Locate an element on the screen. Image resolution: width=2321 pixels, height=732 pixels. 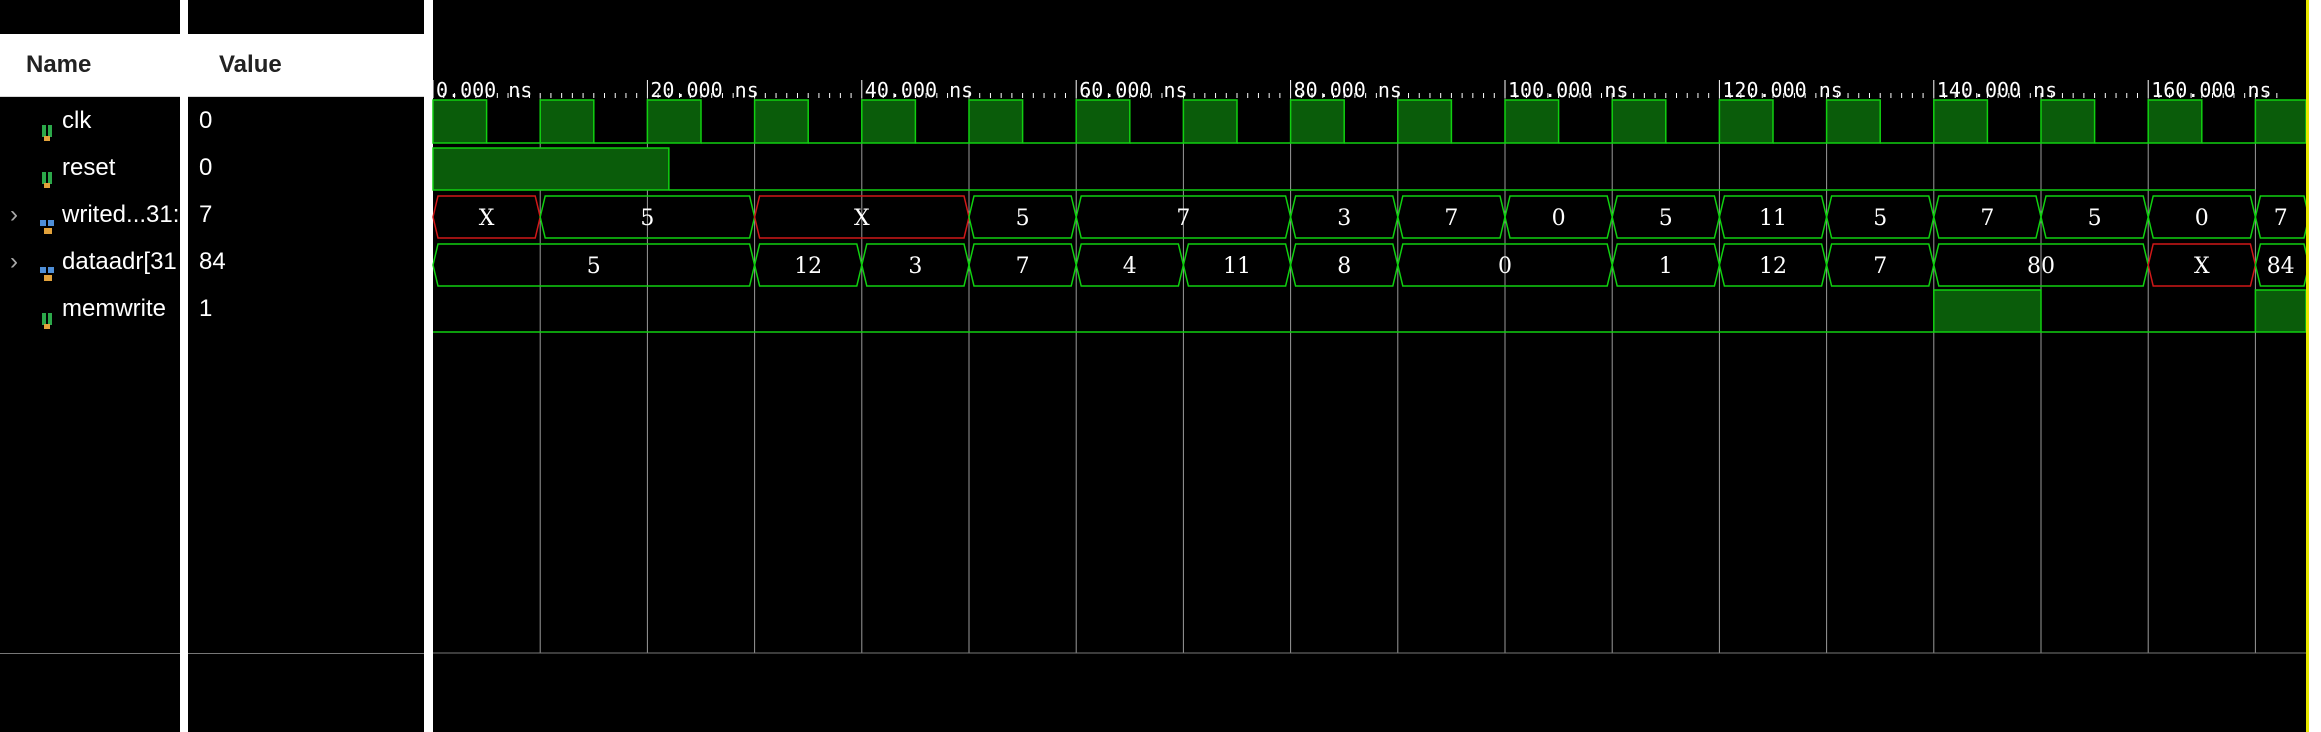
reset-high-segment is located at coordinates (551, 169).